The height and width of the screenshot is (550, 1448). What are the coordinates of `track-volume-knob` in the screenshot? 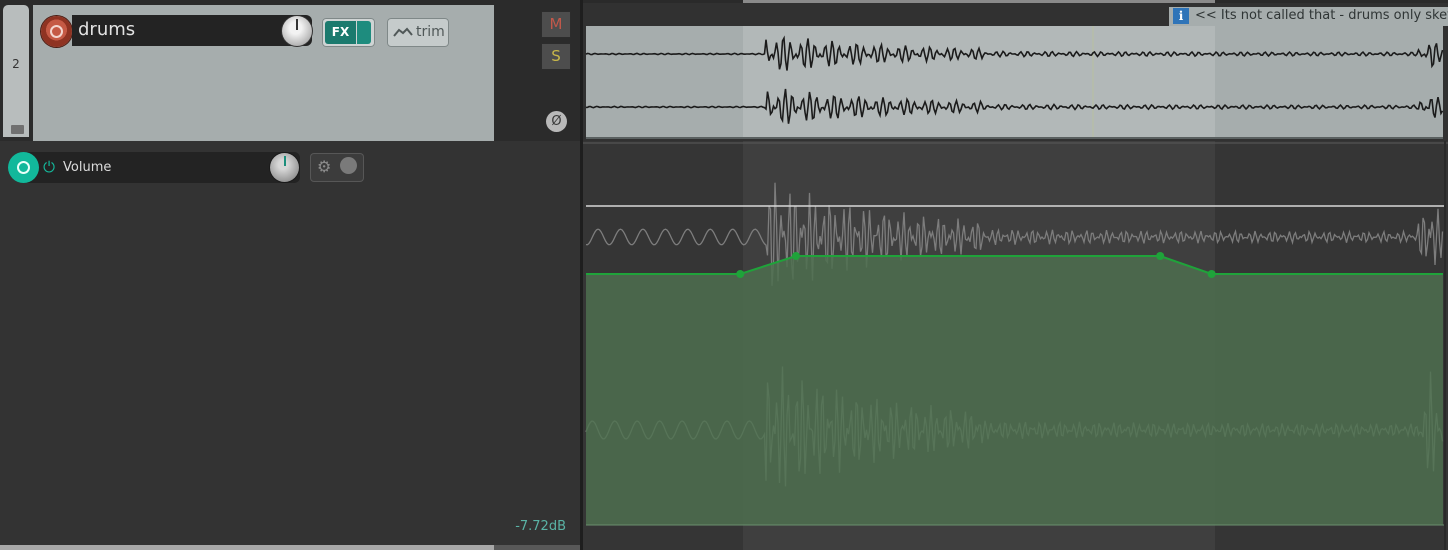 It's located at (297, 31).